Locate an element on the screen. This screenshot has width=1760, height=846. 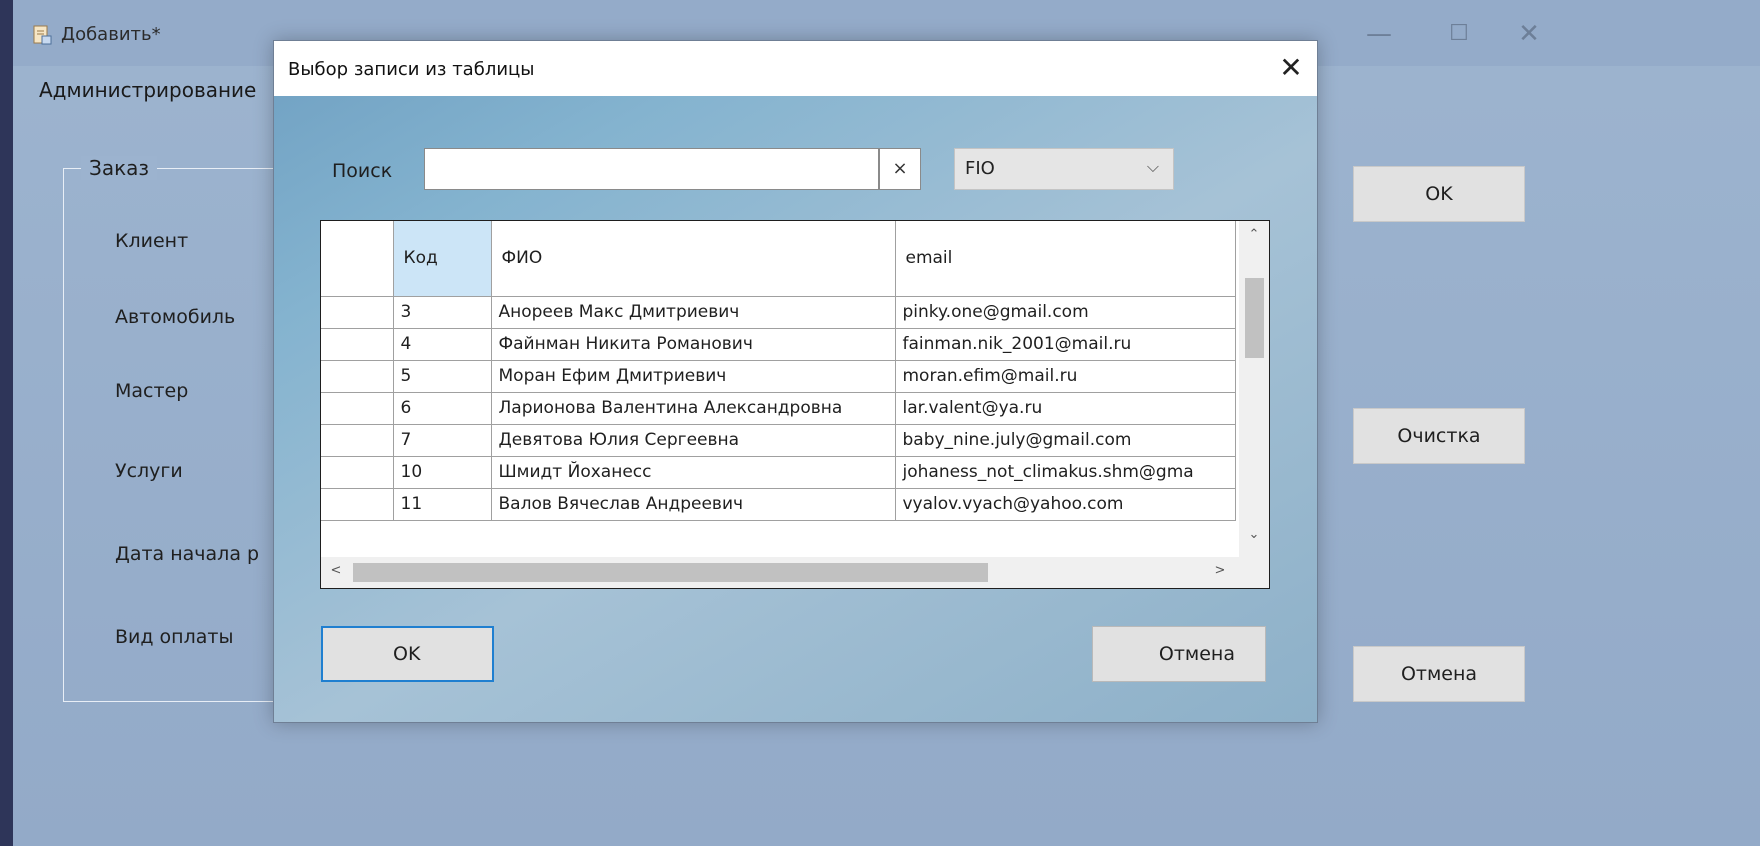
scroll-up-icon: ⌃ is located at coordinates (1254, 234).